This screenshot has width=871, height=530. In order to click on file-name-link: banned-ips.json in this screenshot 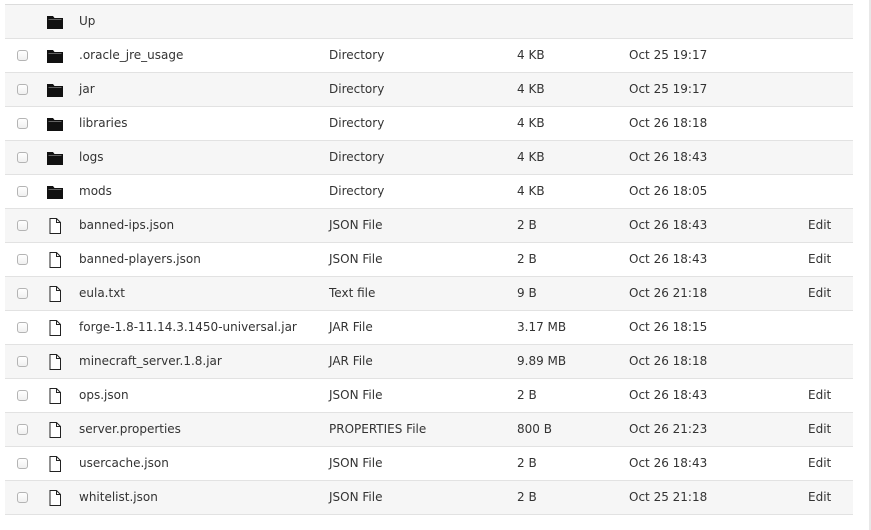, I will do `click(126, 225)`.